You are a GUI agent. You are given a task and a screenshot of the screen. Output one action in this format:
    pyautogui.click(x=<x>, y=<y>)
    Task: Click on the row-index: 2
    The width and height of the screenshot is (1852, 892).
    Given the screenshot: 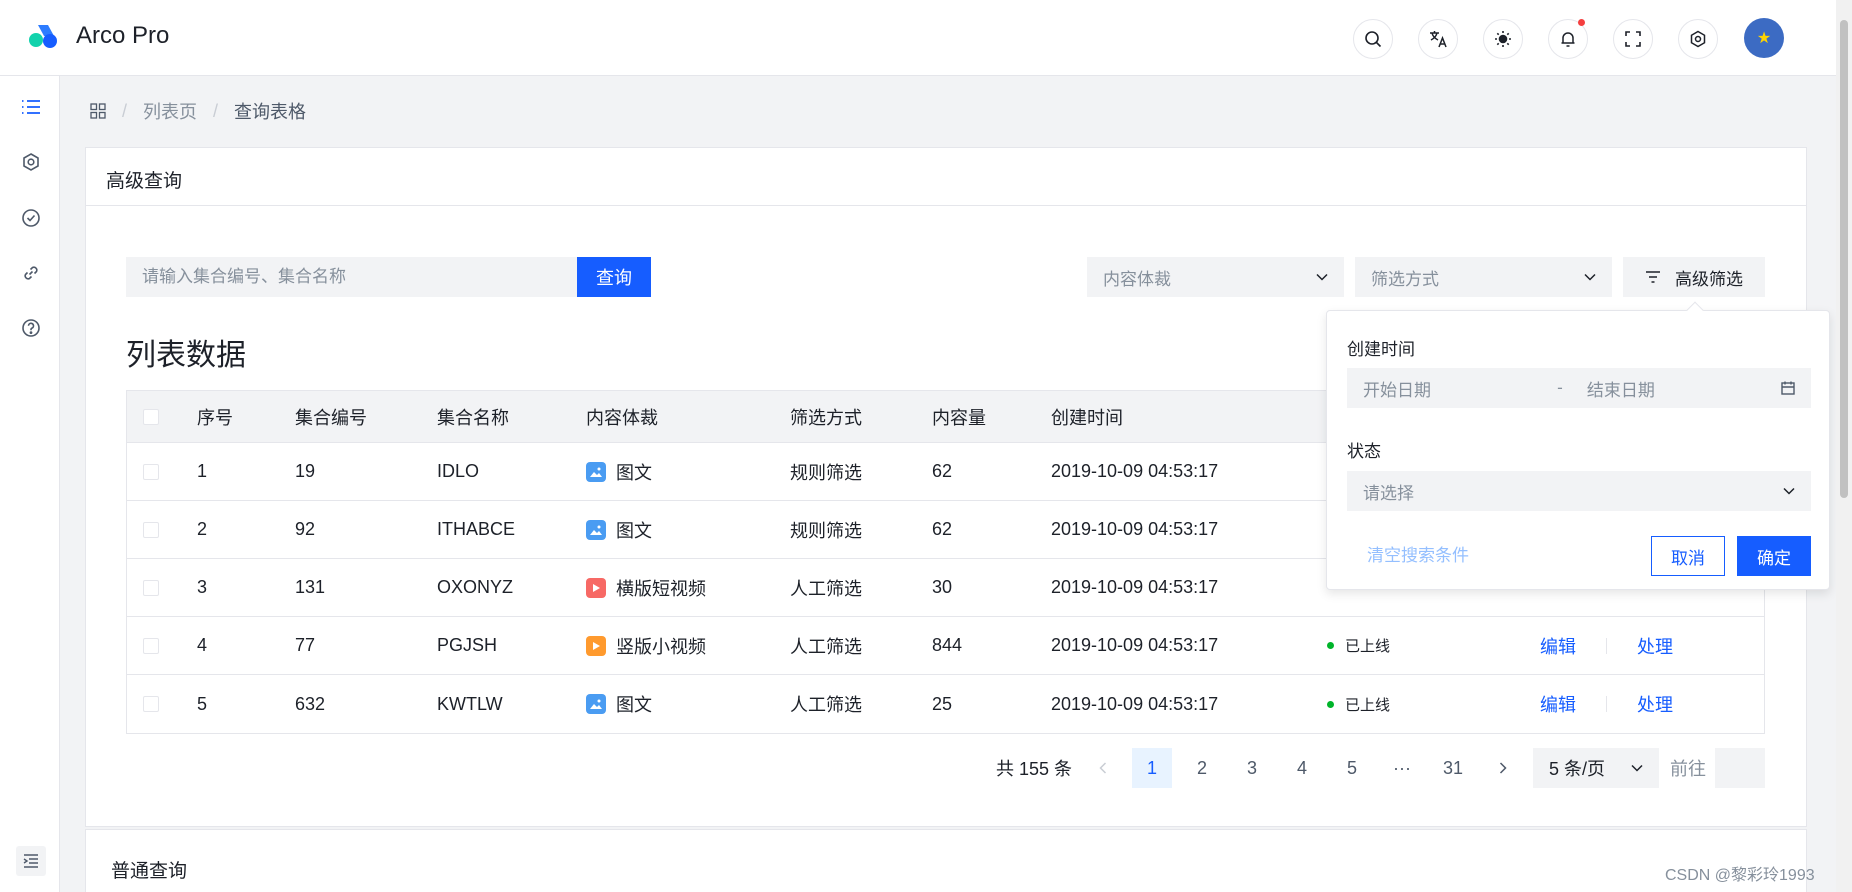 What is the action you would take?
    pyautogui.click(x=202, y=529)
    